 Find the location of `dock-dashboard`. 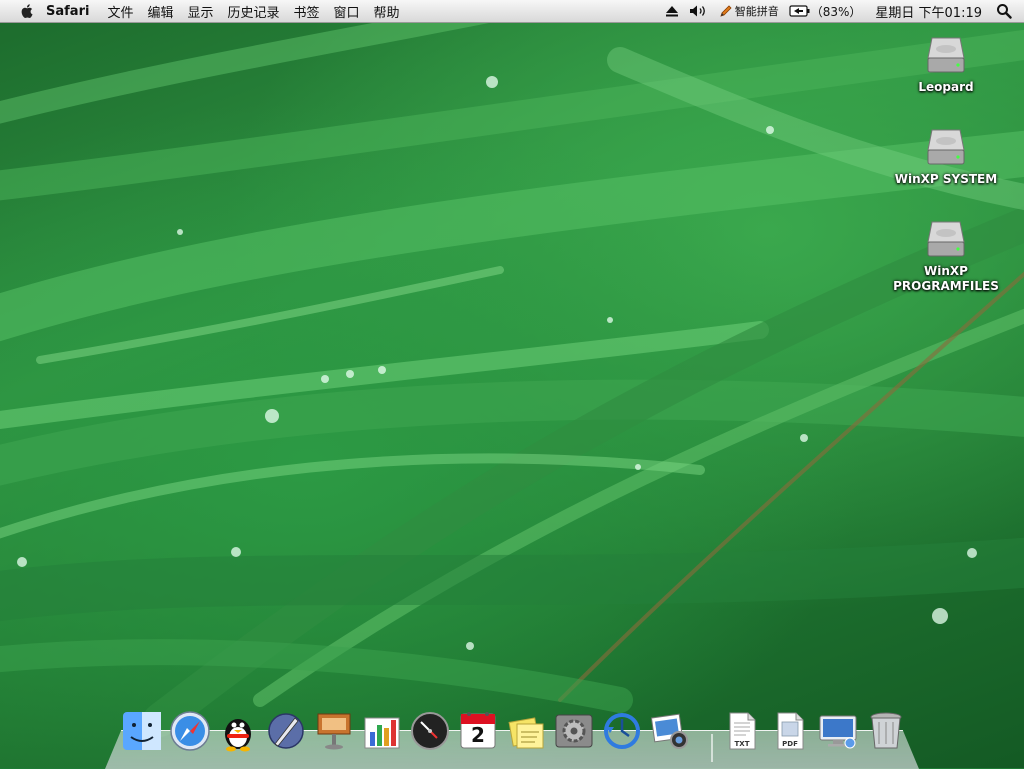

dock-dashboard is located at coordinates (430, 731).